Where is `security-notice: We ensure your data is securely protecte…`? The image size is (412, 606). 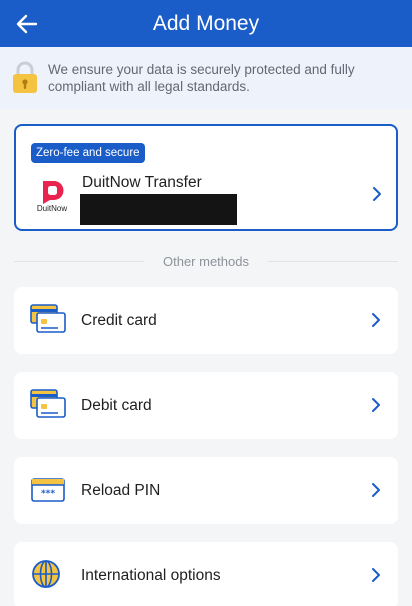
security-notice: We ensure your data is securely protecte… is located at coordinates (206, 78).